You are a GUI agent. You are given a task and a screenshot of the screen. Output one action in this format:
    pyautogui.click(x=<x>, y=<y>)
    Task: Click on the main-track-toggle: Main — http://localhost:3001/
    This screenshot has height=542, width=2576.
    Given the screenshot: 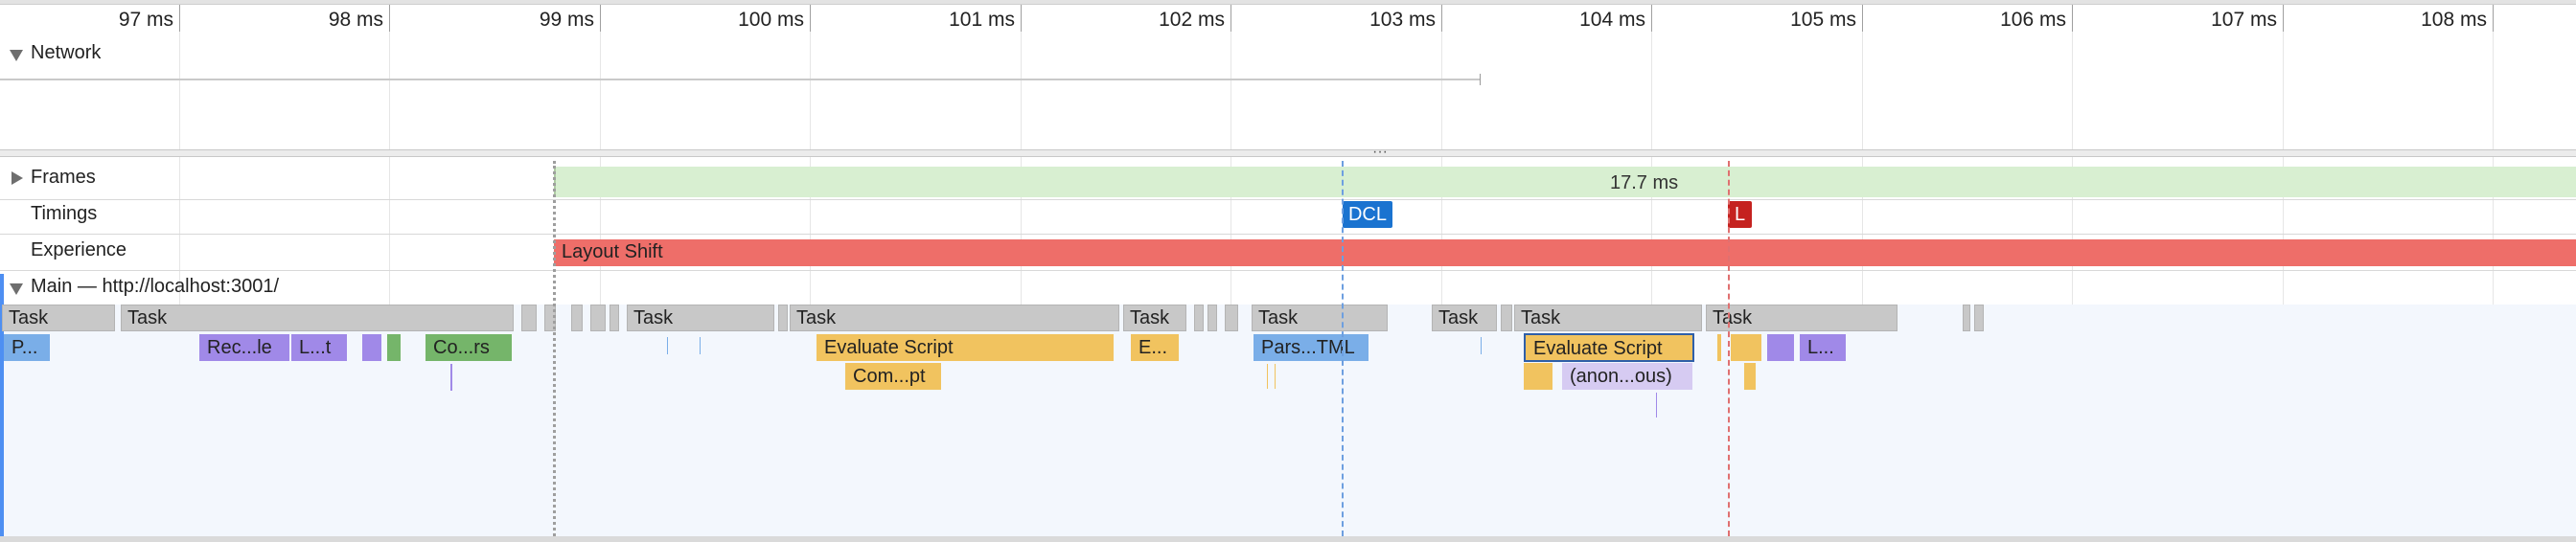 What is the action you would take?
    pyautogui.click(x=182, y=290)
    